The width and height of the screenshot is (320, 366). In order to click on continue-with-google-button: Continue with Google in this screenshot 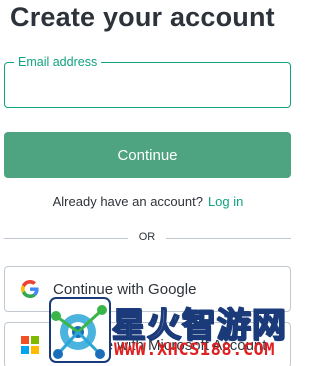, I will do `click(147, 289)`.